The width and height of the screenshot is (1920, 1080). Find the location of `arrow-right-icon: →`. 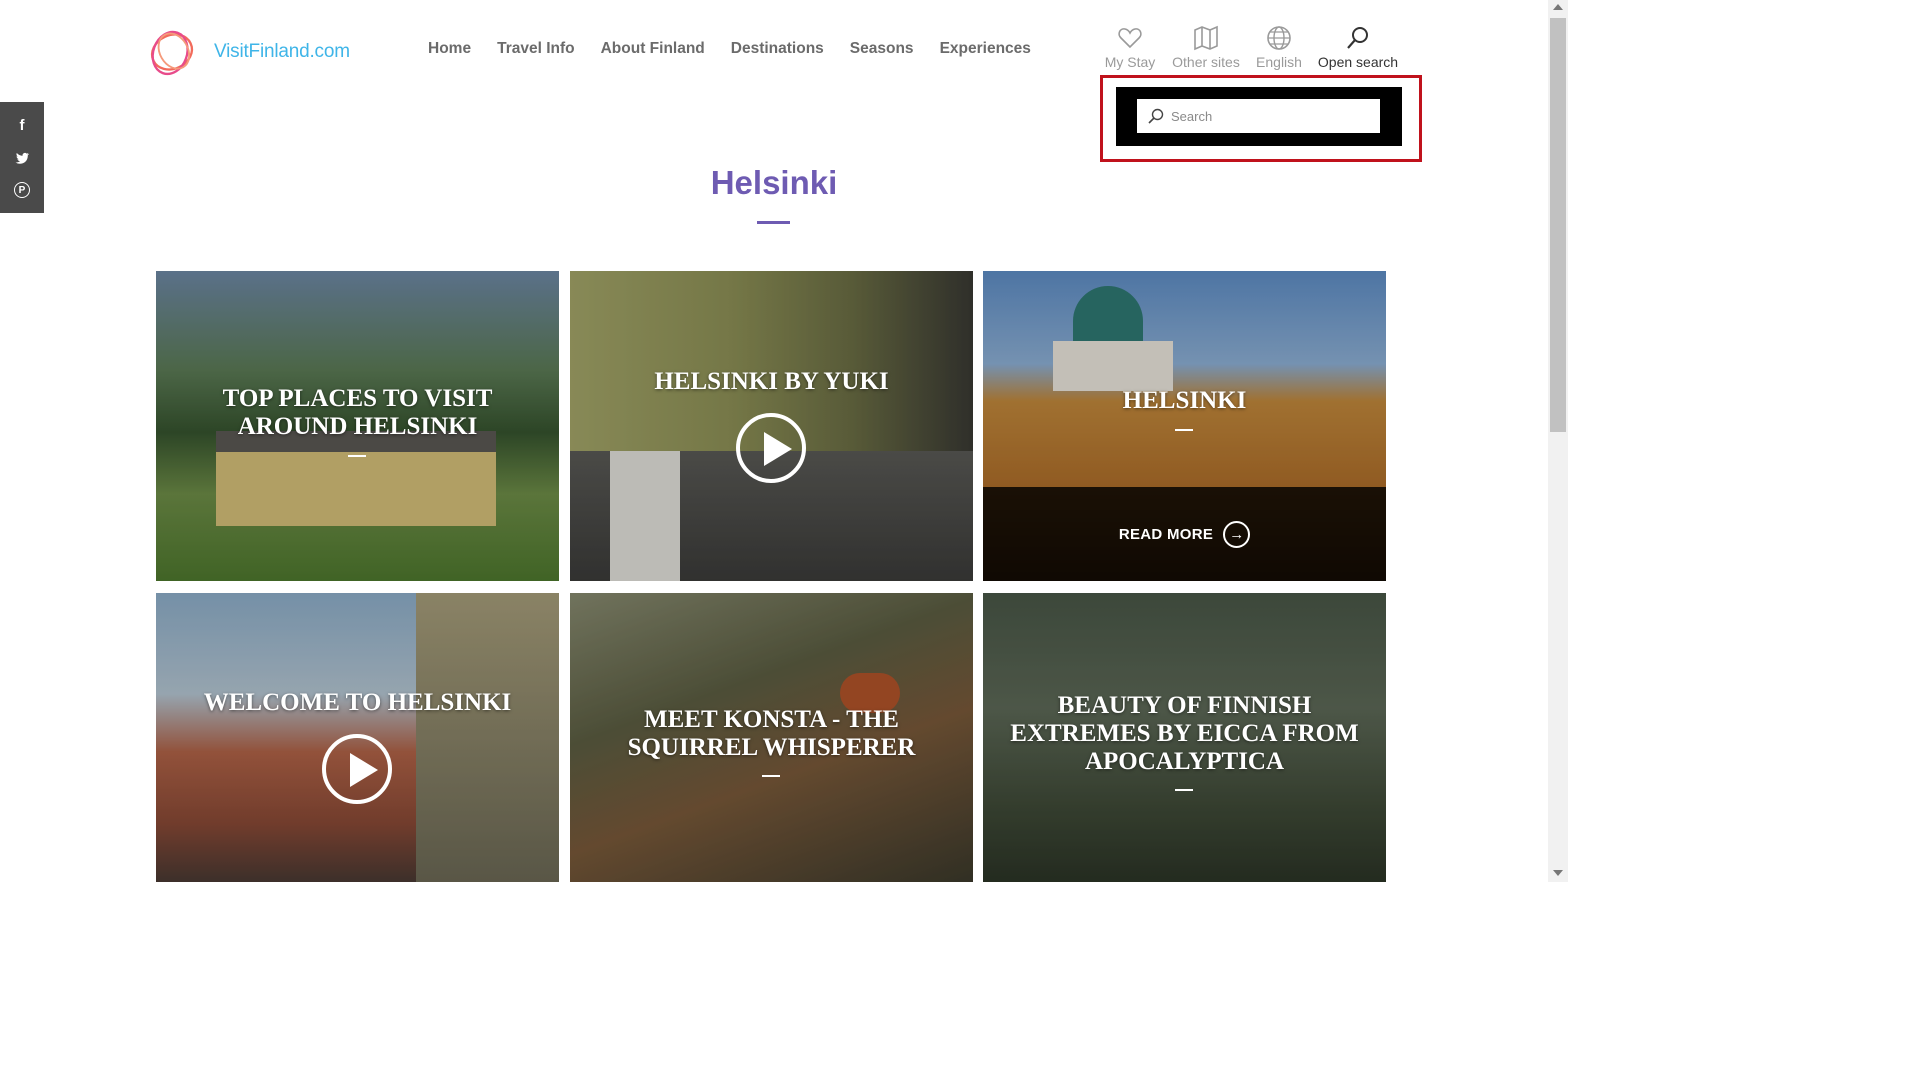

arrow-right-icon: → is located at coordinates (1237, 534).